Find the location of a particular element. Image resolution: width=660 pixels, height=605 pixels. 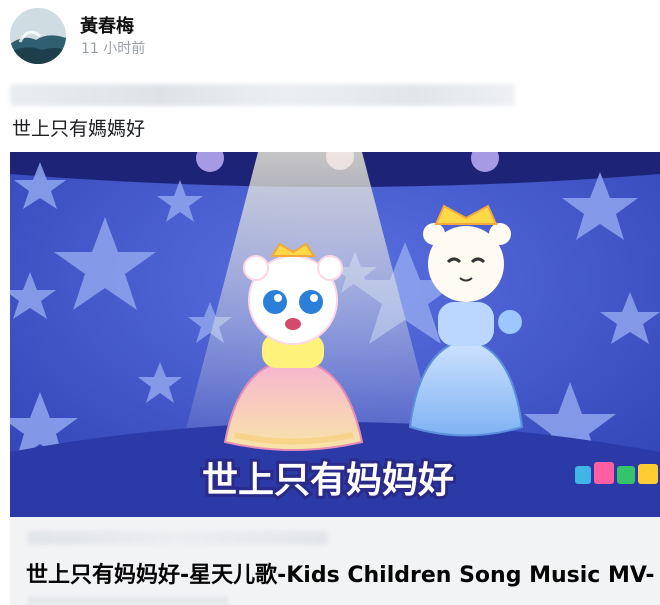

author-avatar is located at coordinates (38, 36).